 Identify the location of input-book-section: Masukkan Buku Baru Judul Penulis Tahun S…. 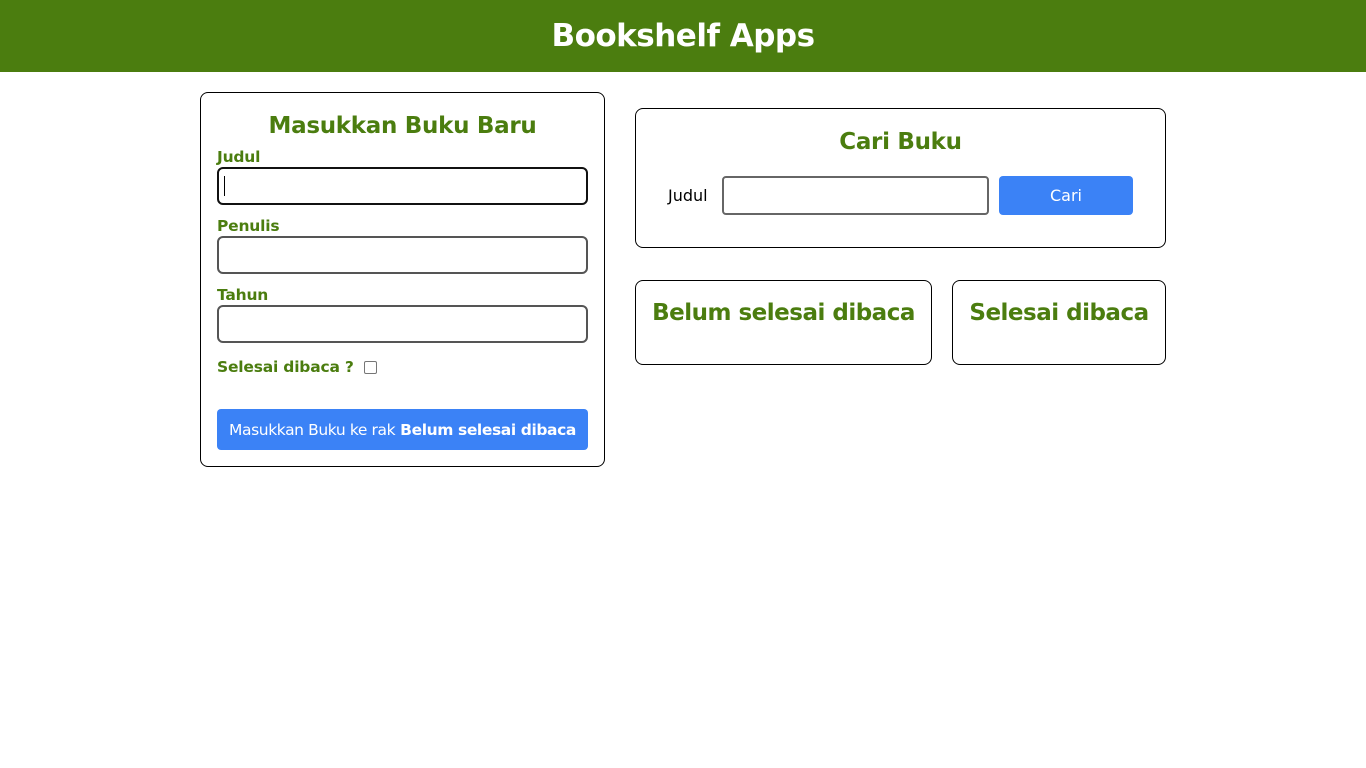
(402, 279).